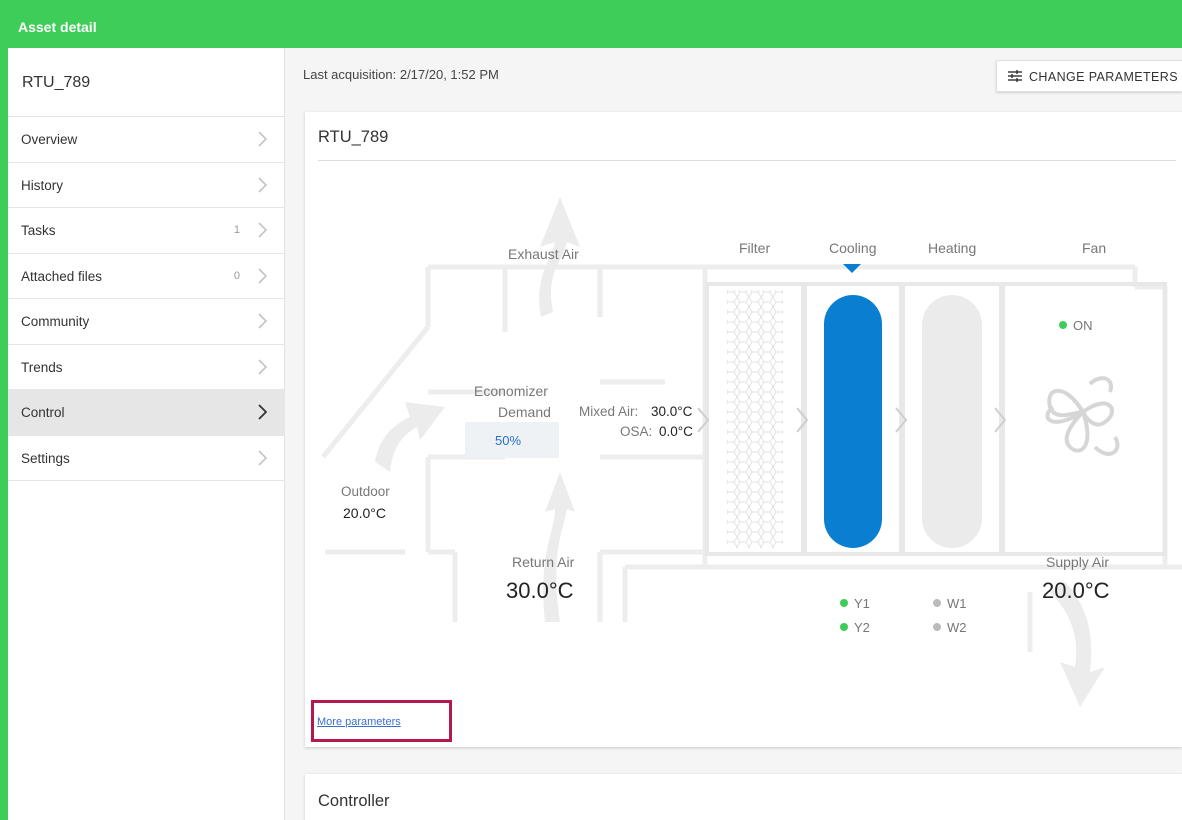 This screenshot has height=820, width=1182. What do you see at coordinates (55, 321) in the screenshot?
I see `sidebar-item-label: Community` at bounding box center [55, 321].